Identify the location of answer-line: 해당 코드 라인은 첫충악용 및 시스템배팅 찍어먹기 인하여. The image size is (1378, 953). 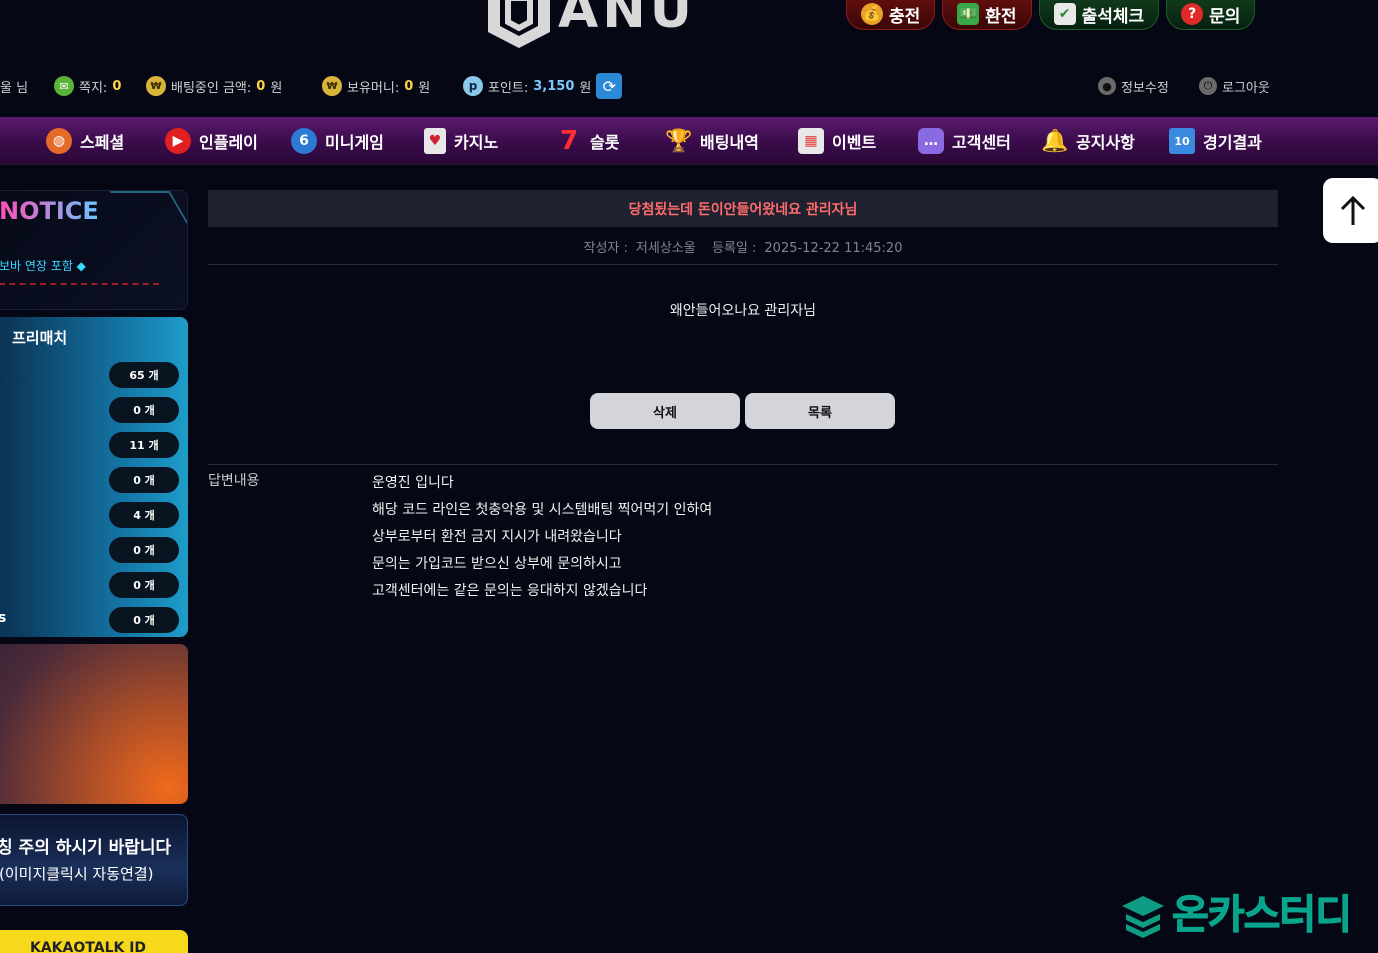
(542, 510).